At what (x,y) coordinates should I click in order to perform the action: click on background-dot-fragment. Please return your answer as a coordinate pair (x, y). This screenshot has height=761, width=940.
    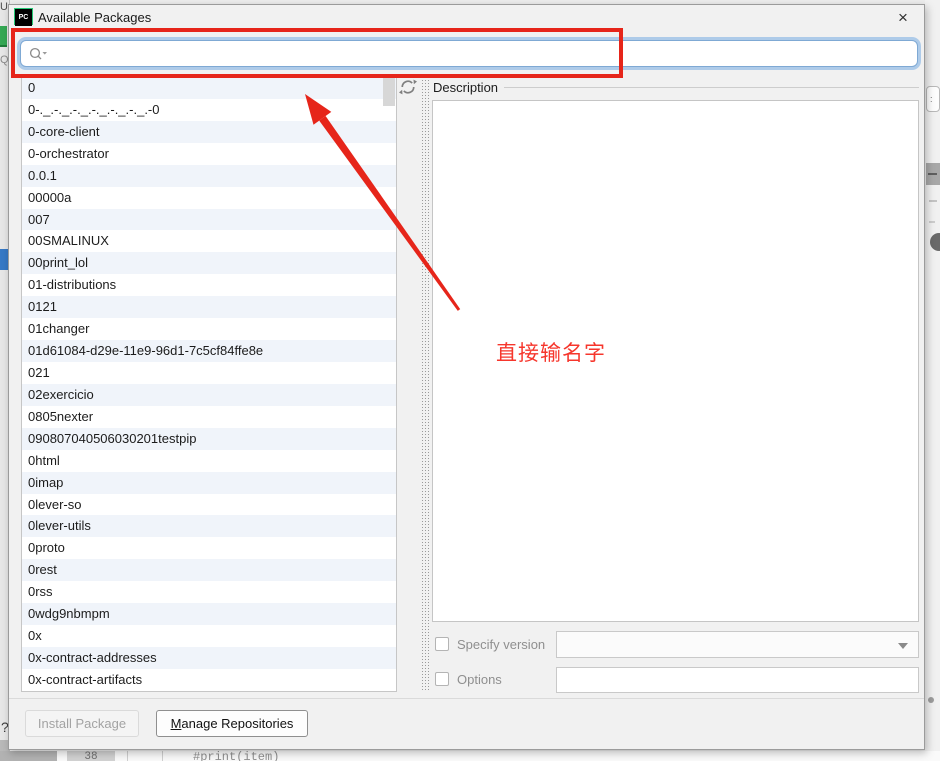
    Looking at the image, I should click on (931, 700).